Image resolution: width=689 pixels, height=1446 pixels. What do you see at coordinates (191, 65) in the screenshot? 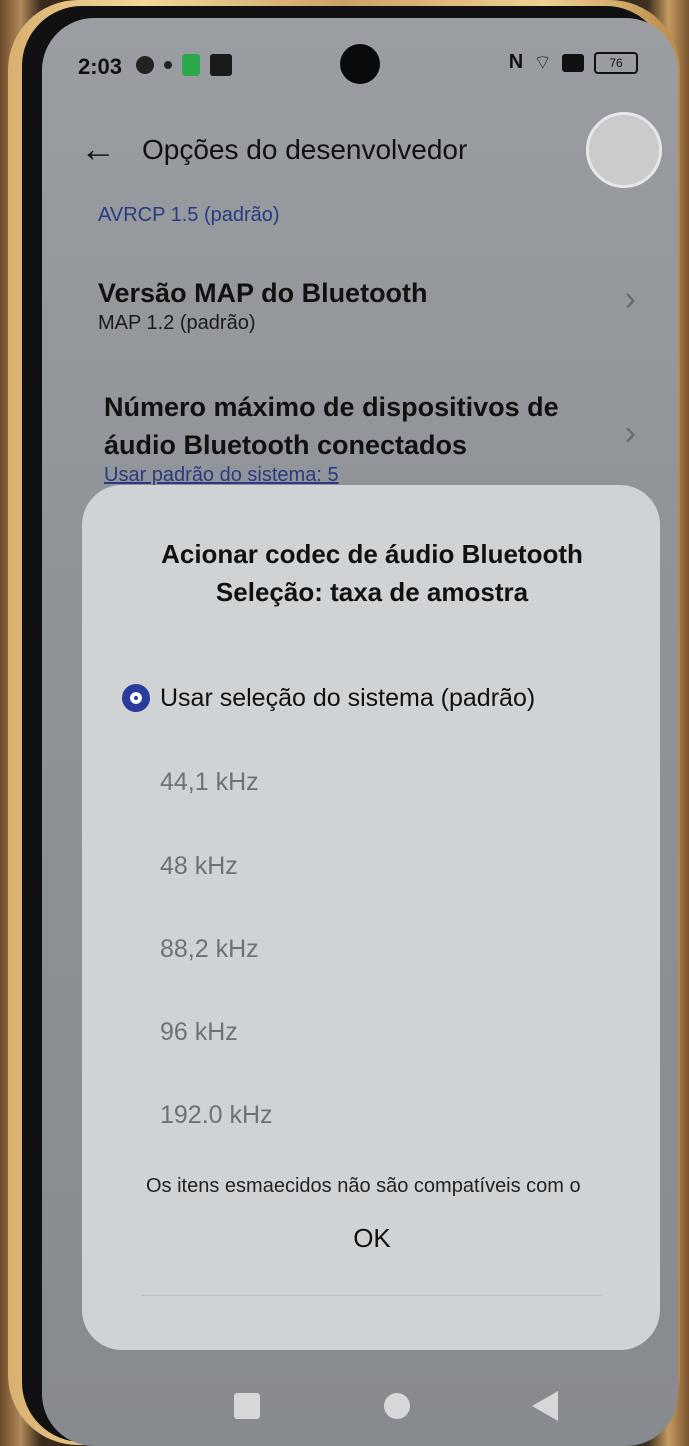
I see `green-app-icon` at bounding box center [191, 65].